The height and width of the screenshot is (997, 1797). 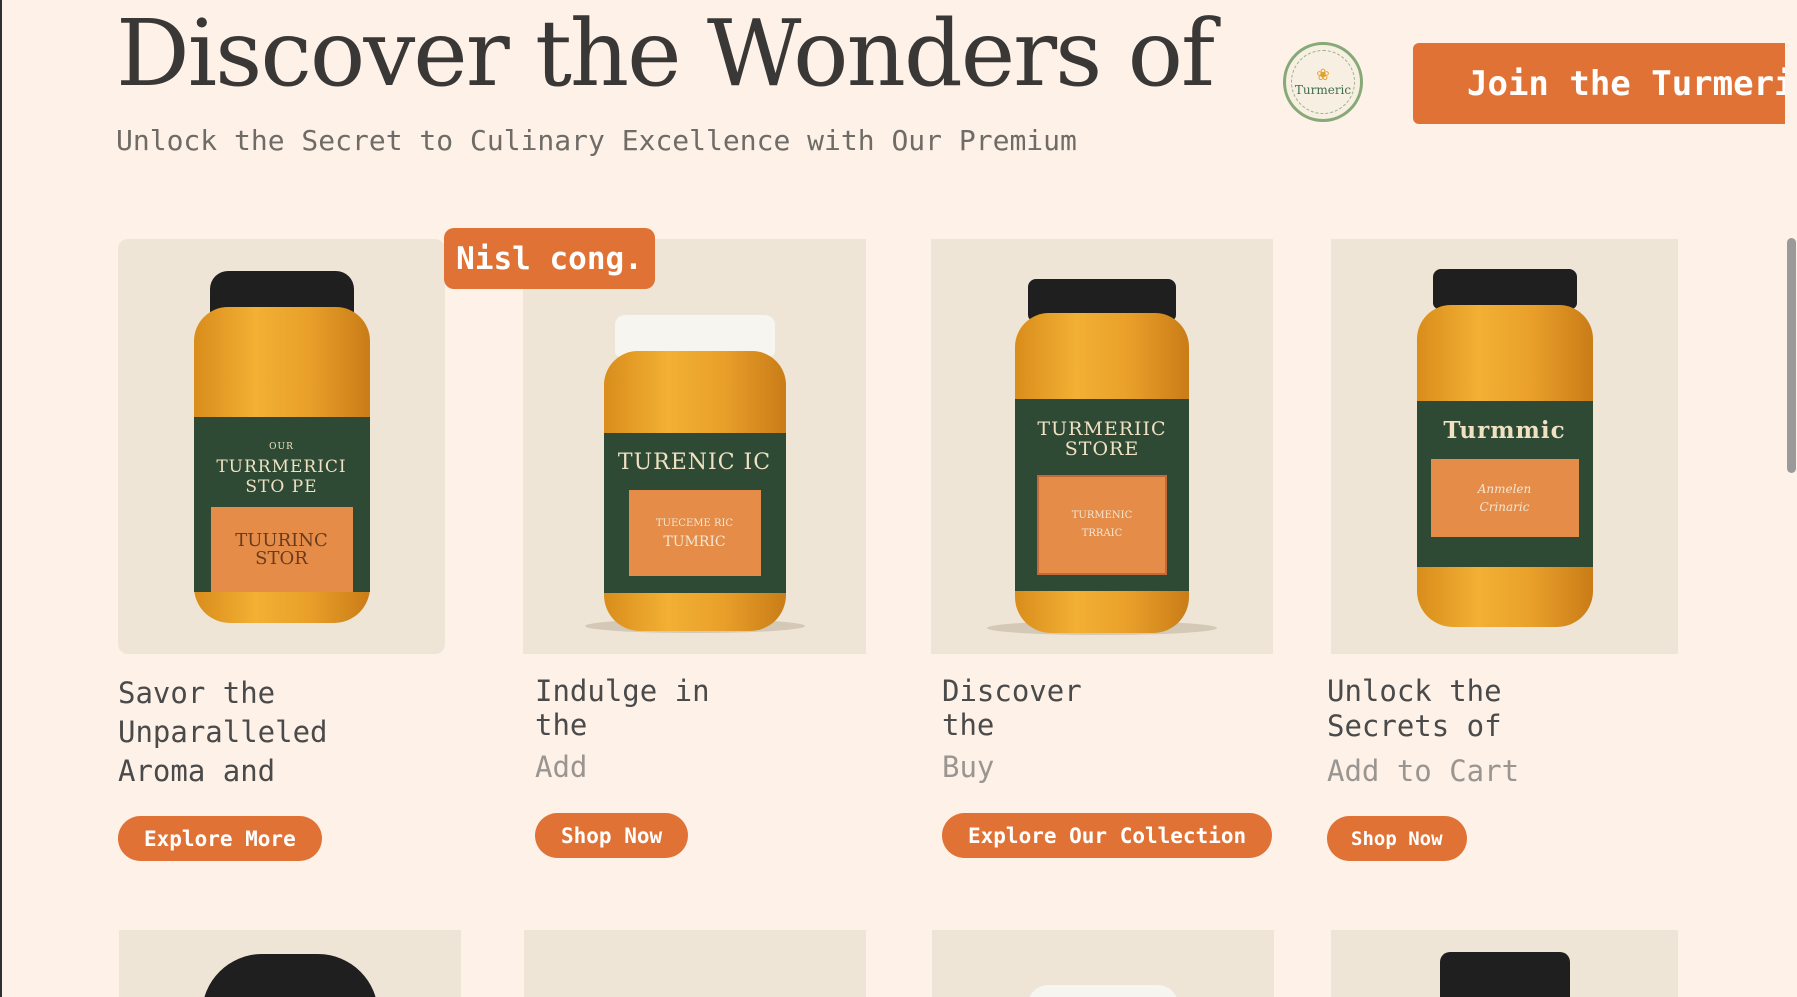 What do you see at coordinates (281, 540) in the screenshot?
I see `jar-panel-line: TUURINC` at bounding box center [281, 540].